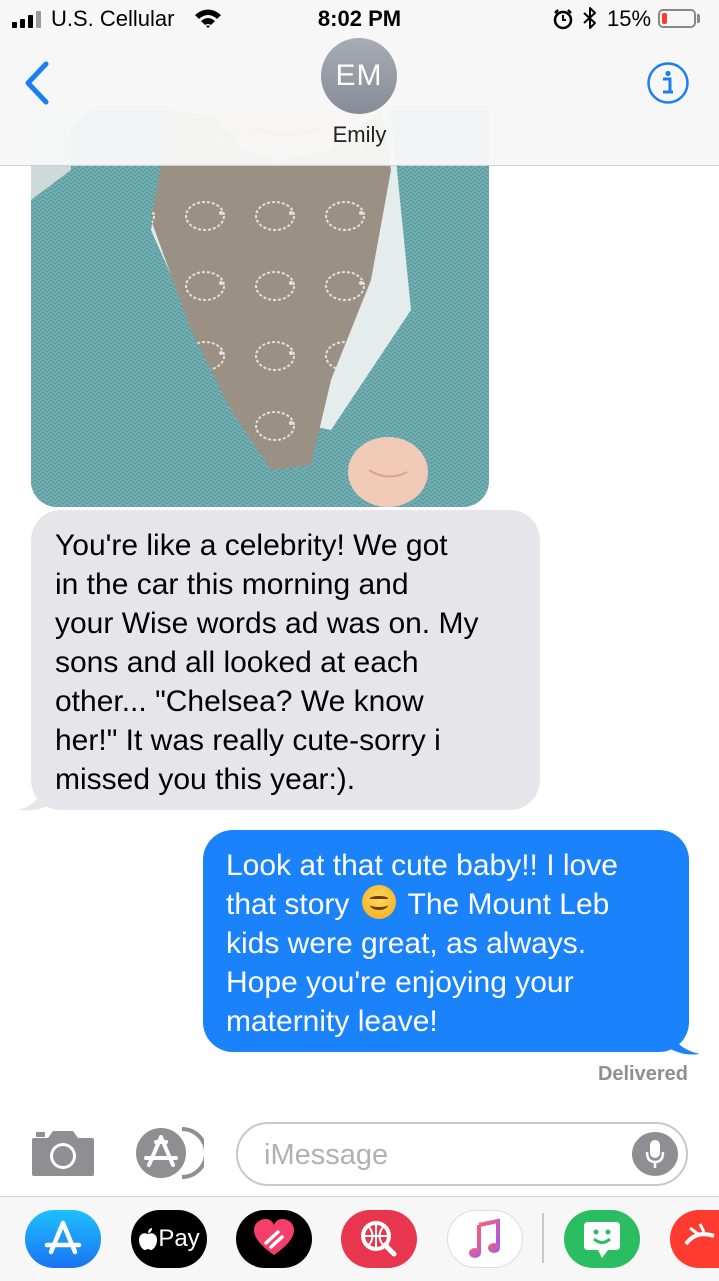 Image resolution: width=719 pixels, height=1281 pixels. I want to click on info-button, so click(668, 83).